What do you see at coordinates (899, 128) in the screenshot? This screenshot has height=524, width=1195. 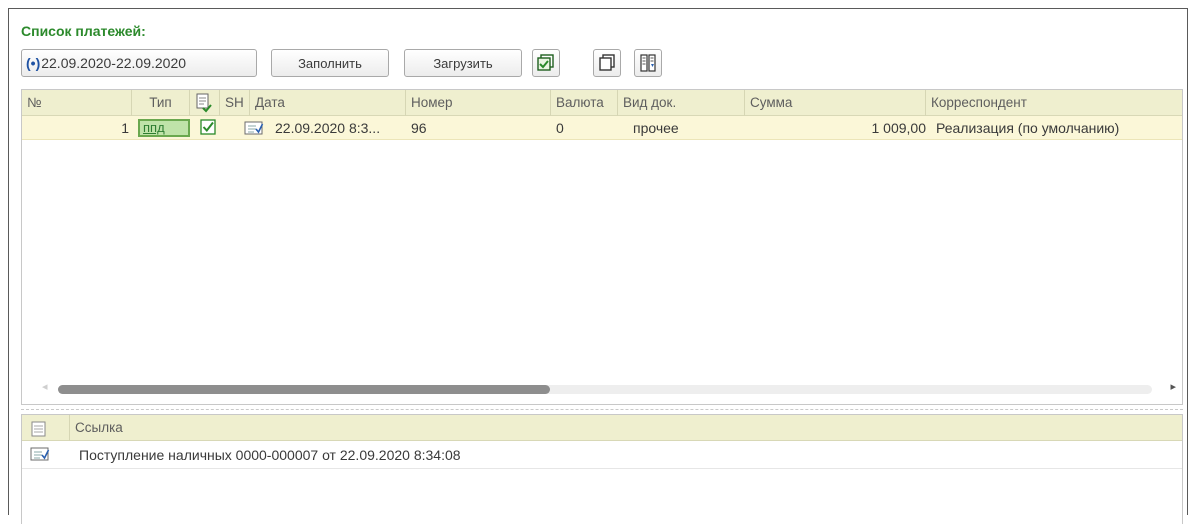 I see `row-amount: 1 009,00` at bounding box center [899, 128].